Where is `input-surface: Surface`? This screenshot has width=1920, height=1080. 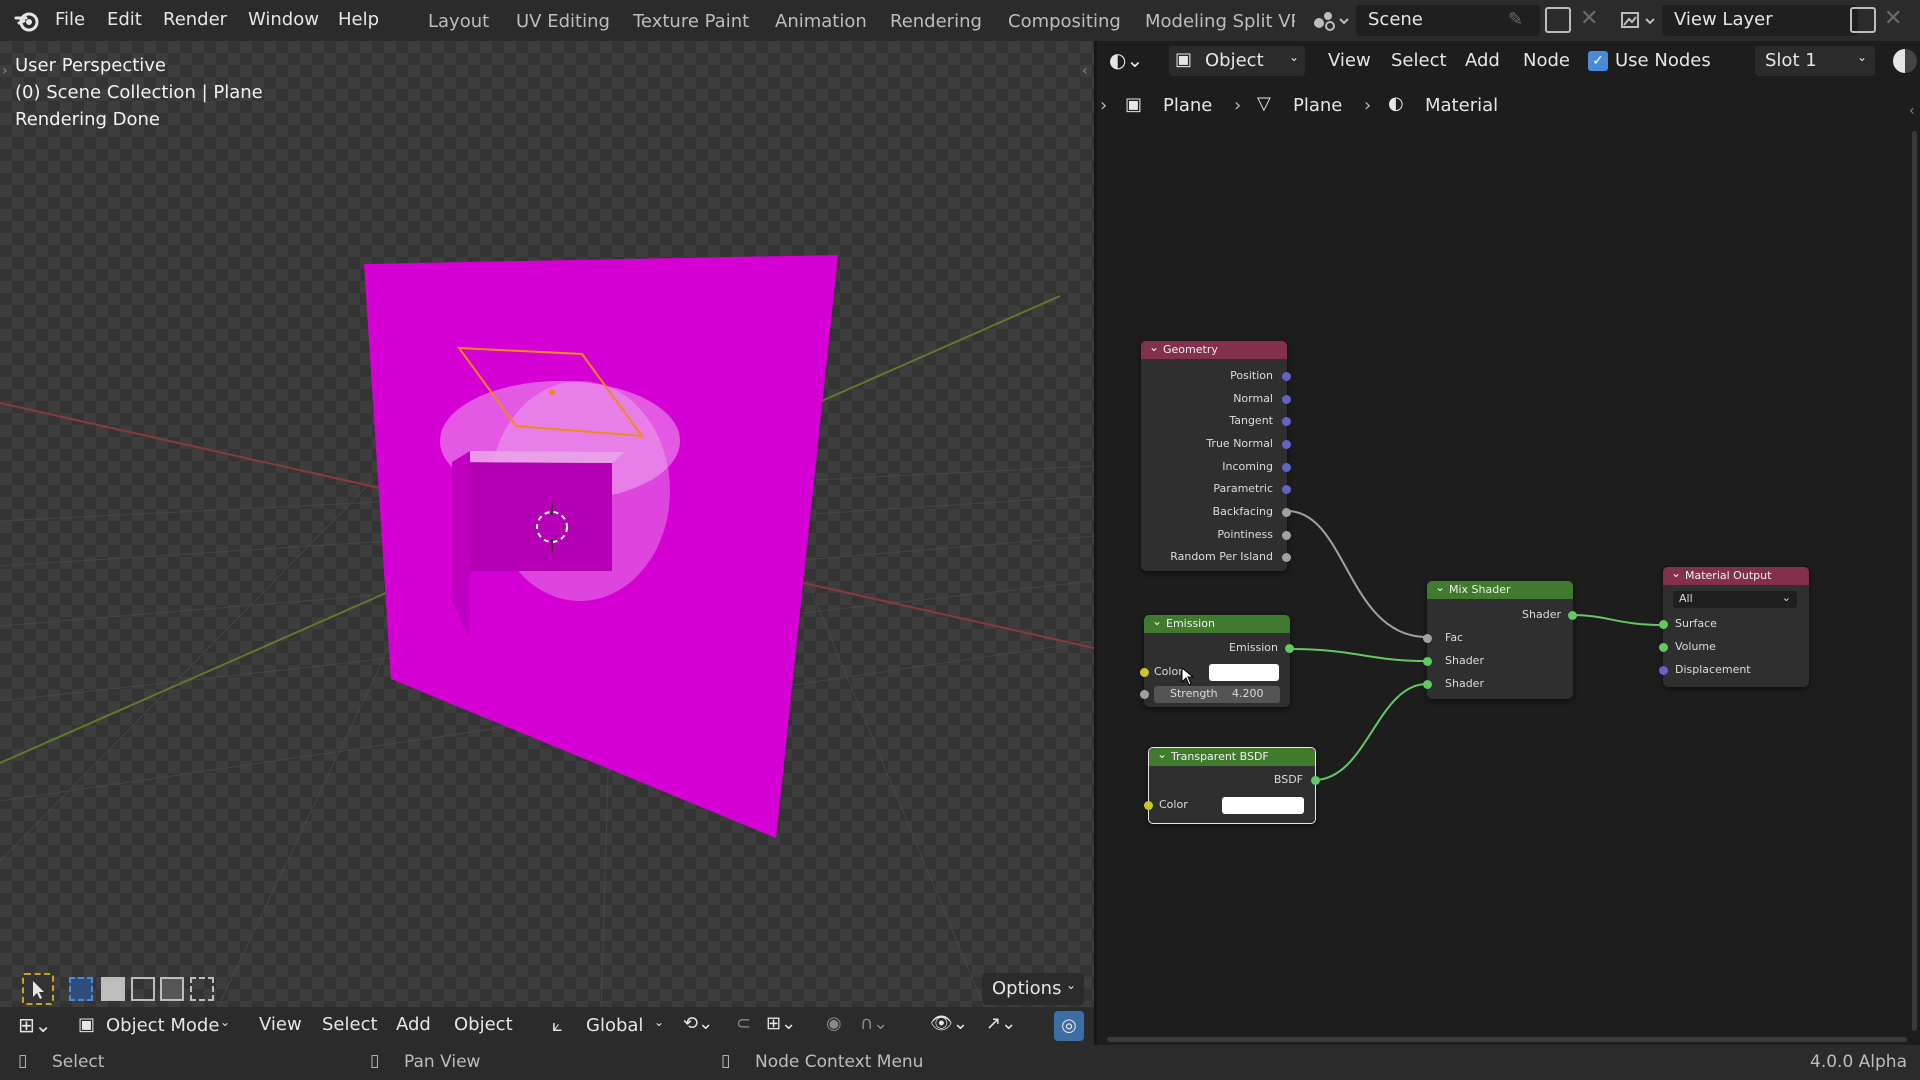
input-surface: Surface is located at coordinates (1696, 623).